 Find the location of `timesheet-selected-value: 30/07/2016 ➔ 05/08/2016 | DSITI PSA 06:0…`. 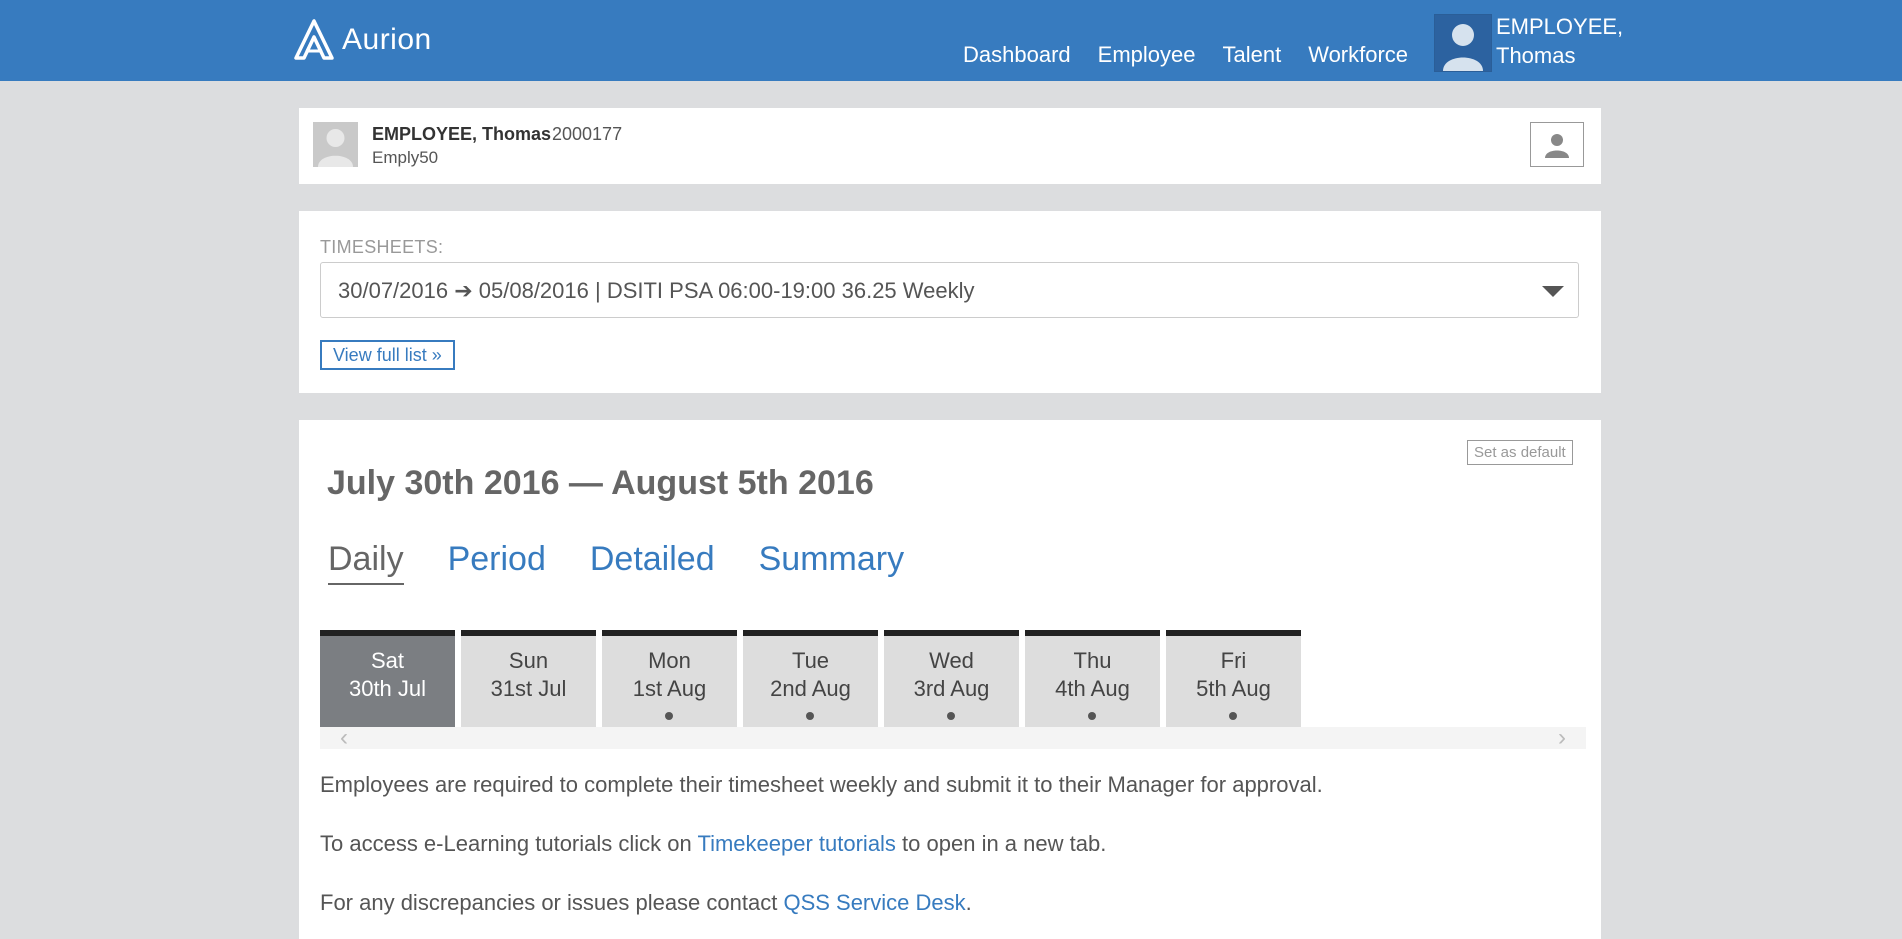

timesheet-selected-value: 30/07/2016 ➔ 05/08/2016 | DSITI PSA 06:0… is located at coordinates (656, 290).